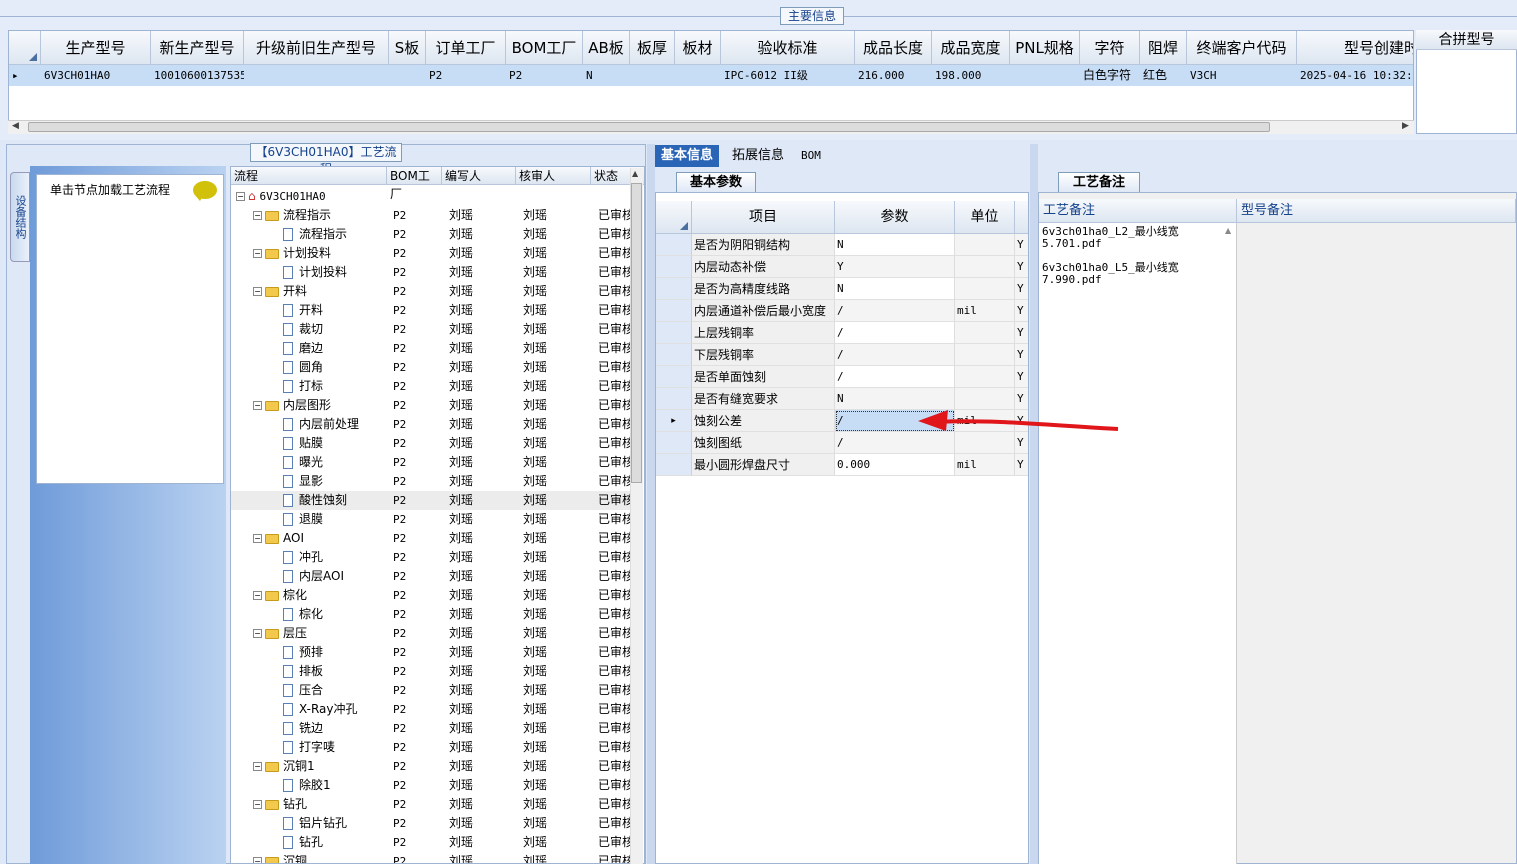 The image size is (1517, 864). Describe the element at coordinates (414, 184) in the screenshot. I see `tree-header-1: BOM工厂` at that location.